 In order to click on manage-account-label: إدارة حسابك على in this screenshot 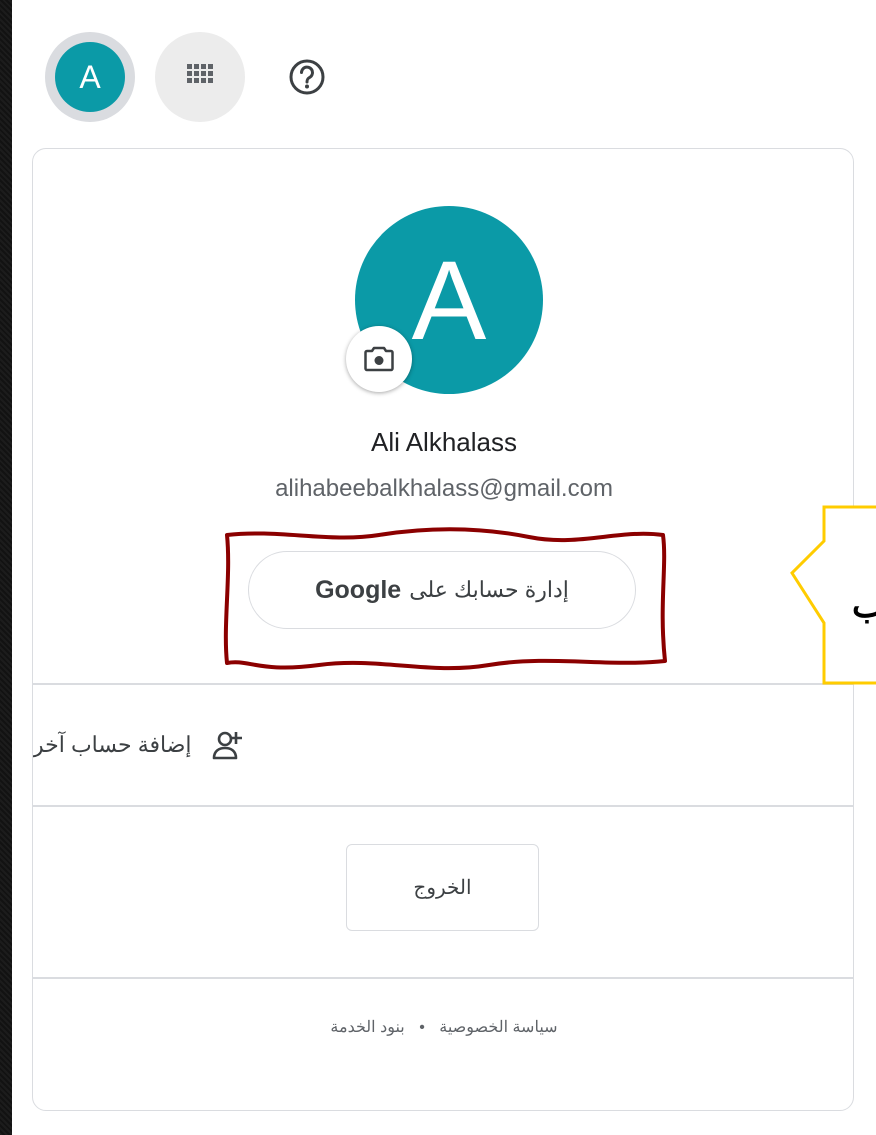, I will do `click(489, 589)`.